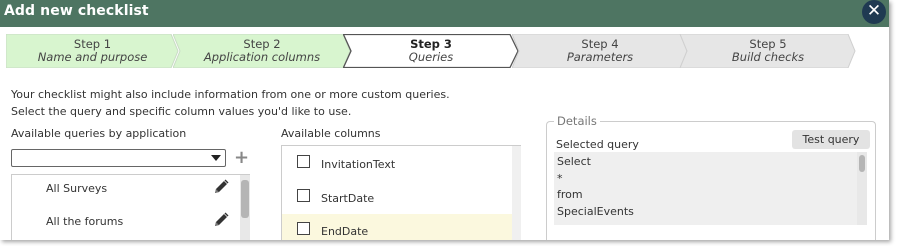  I want to click on query-item: All the forums, so click(126, 223).